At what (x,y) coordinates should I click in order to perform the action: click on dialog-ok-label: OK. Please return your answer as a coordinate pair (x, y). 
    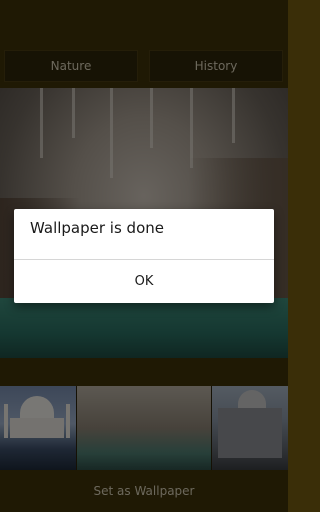
    Looking at the image, I should click on (144, 281).